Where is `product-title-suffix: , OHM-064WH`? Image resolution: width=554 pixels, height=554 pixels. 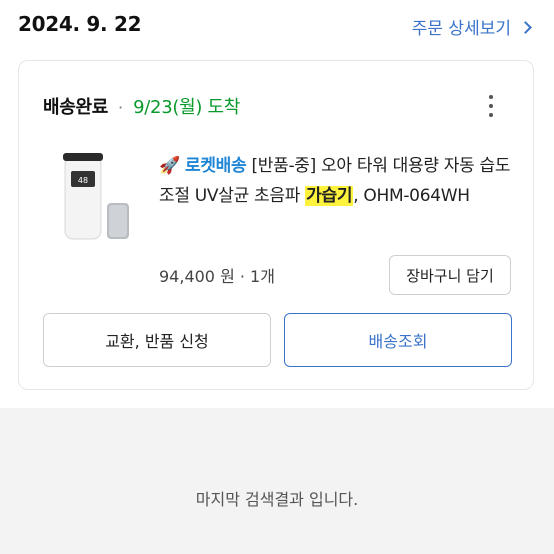
product-title-suffix: , OHM-064WH is located at coordinates (411, 196).